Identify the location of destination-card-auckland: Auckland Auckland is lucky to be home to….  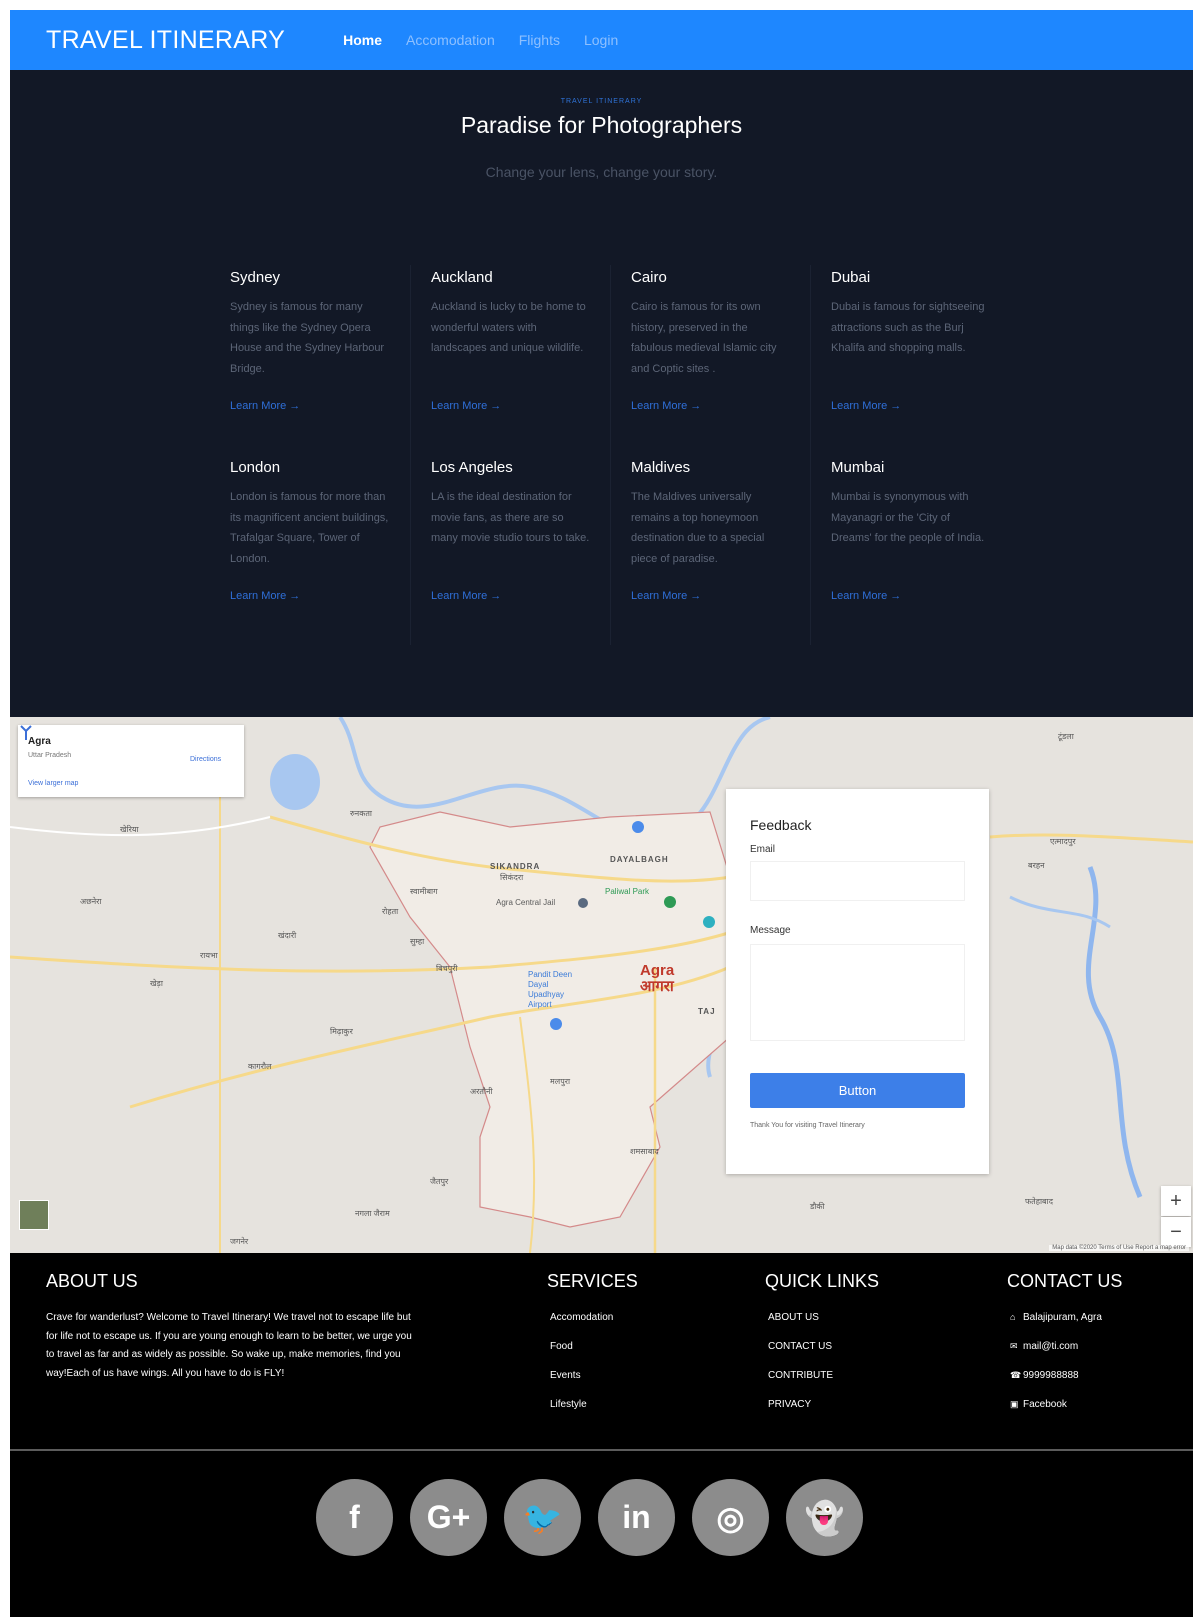
(510, 360).